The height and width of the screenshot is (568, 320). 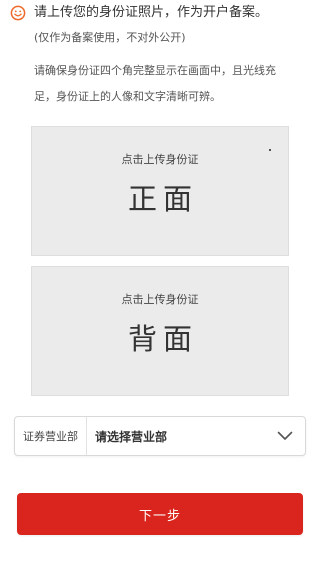 I want to click on branch-select: 证券营业部 请选择营业部, so click(x=160, y=436).